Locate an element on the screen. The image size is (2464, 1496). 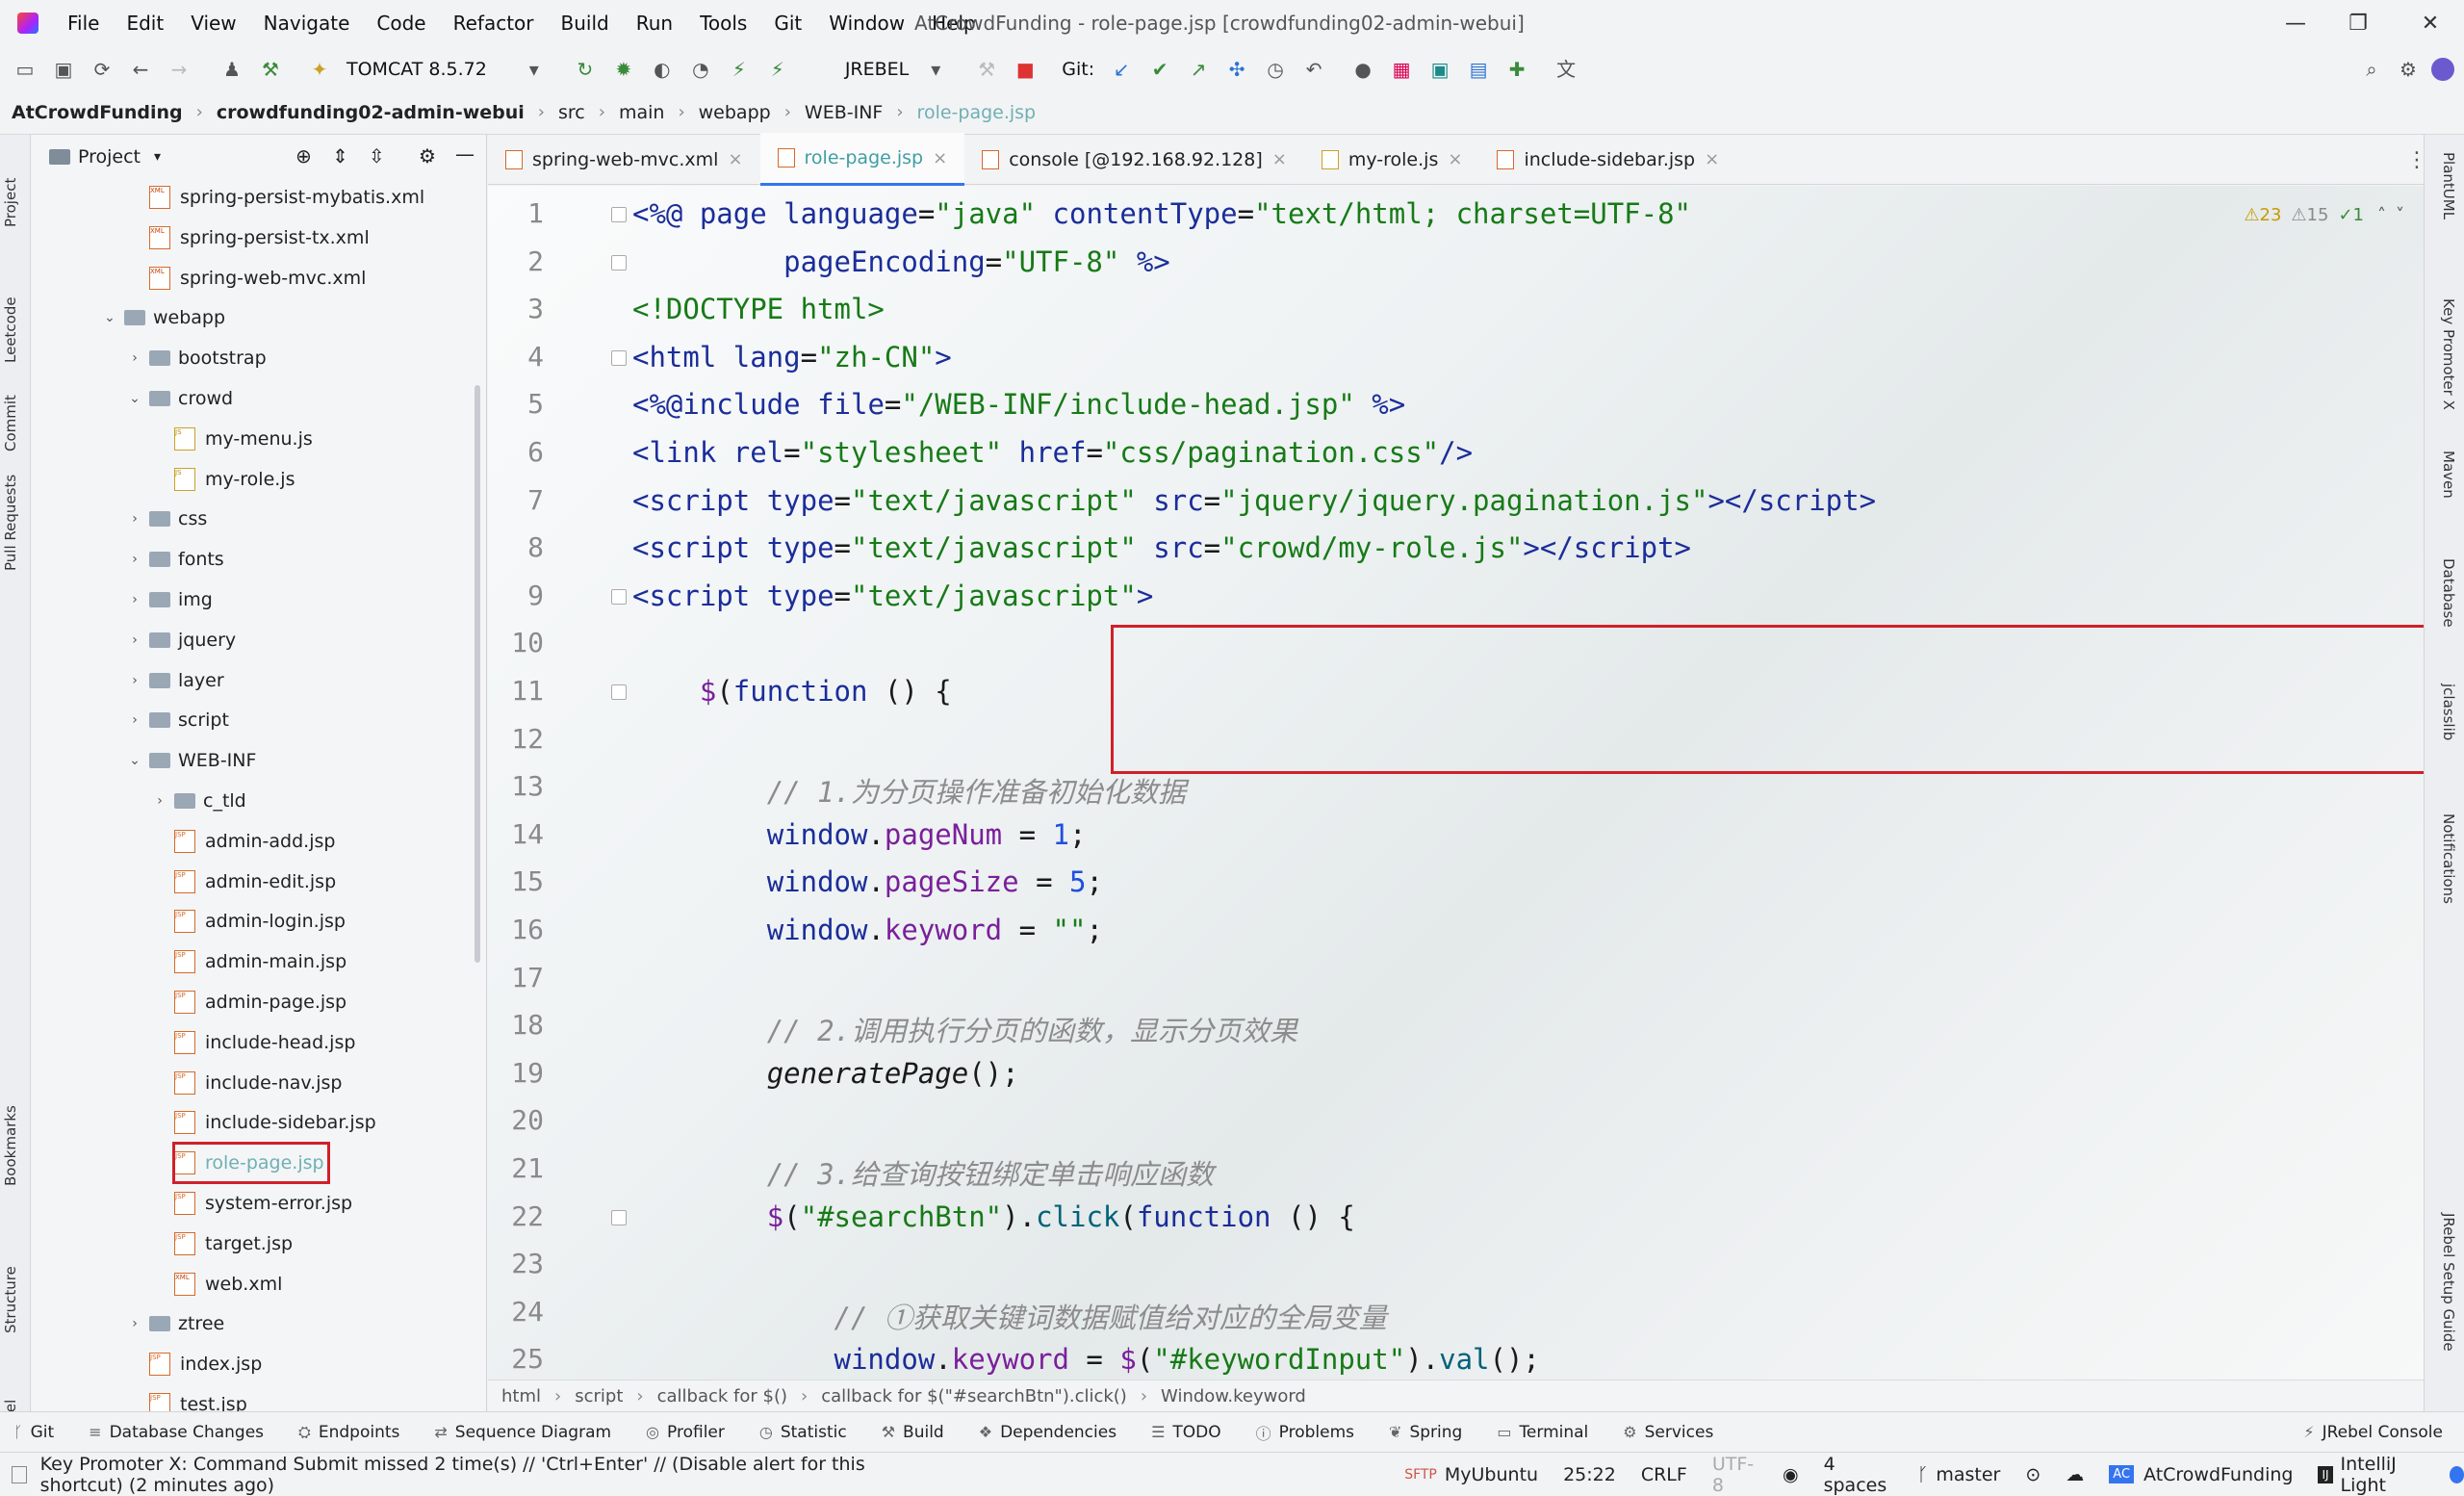
tree-item: JSP include-nav.jsp is located at coordinates (246, 1083).